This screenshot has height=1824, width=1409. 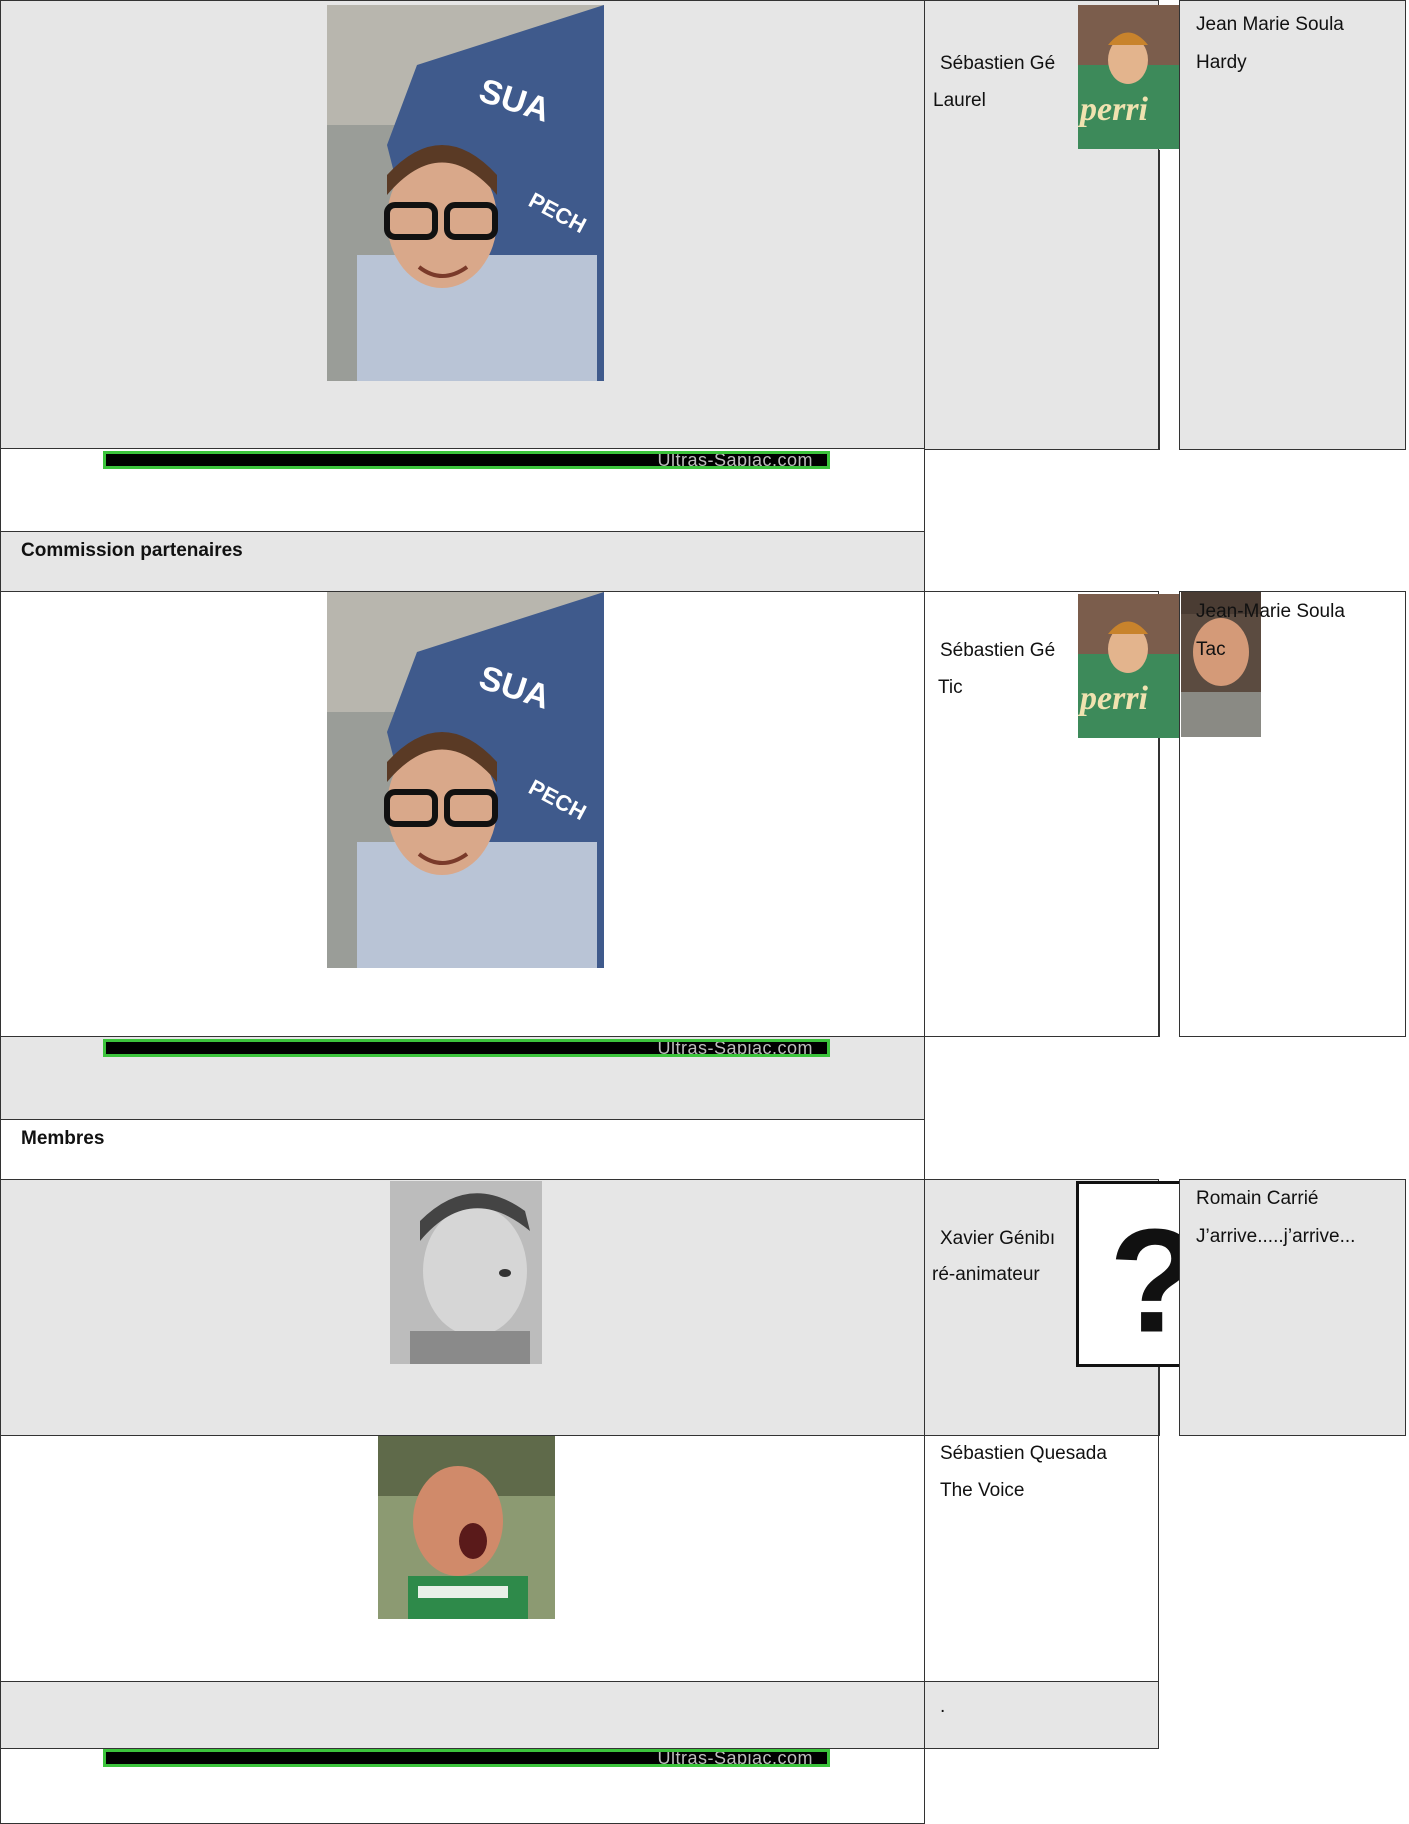 What do you see at coordinates (982, 1490) in the screenshot?
I see `member-nickname: The Voice` at bounding box center [982, 1490].